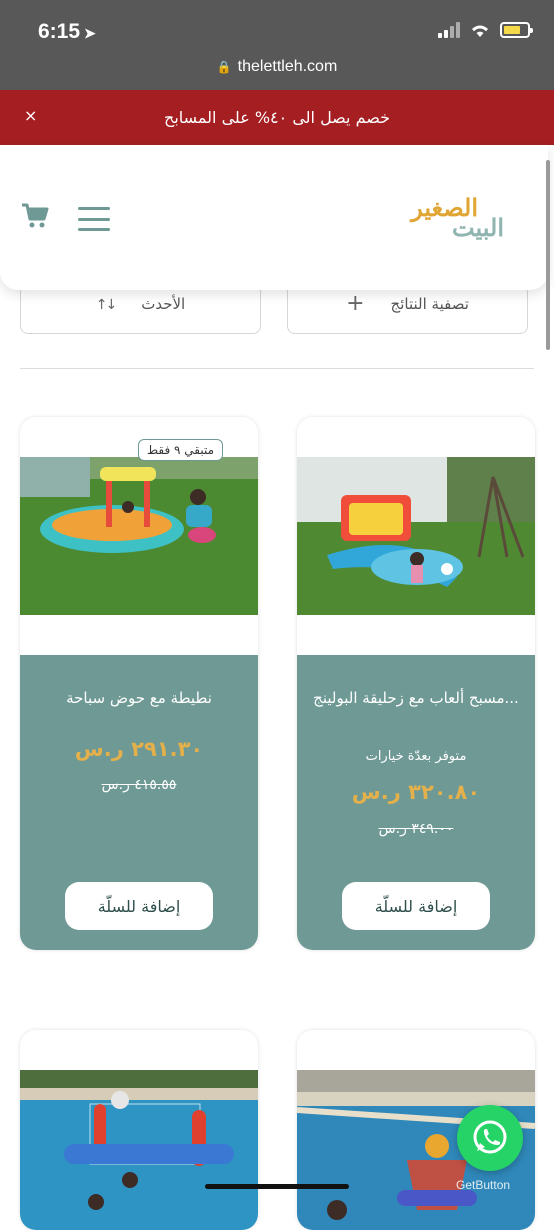  I want to click on whatsapp-icon, so click(490, 1137).